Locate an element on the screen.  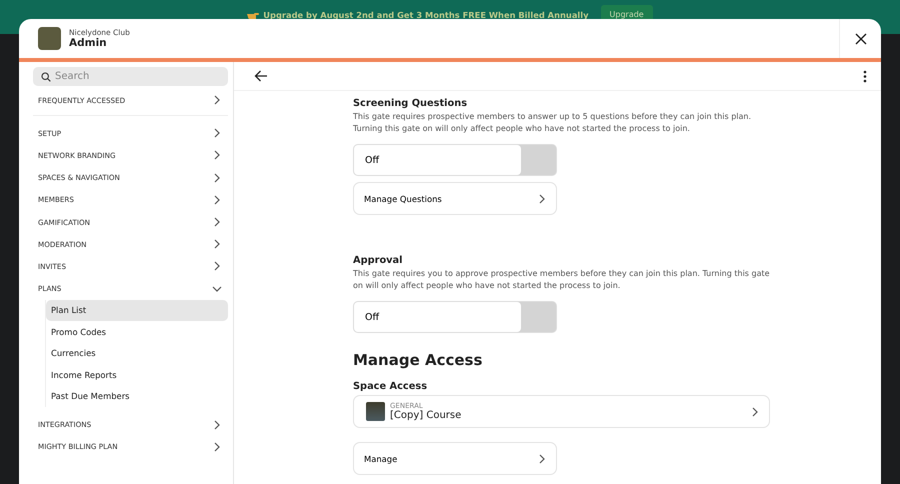
more-icon is located at coordinates (865, 76).